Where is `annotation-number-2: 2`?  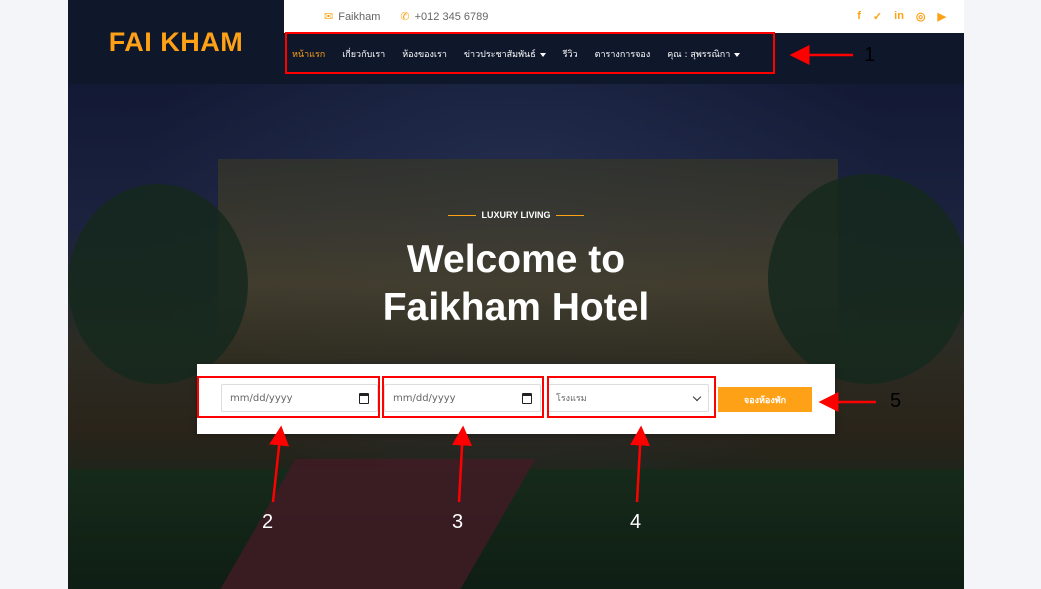 annotation-number-2: 2 is located at coordinates (268, 522).